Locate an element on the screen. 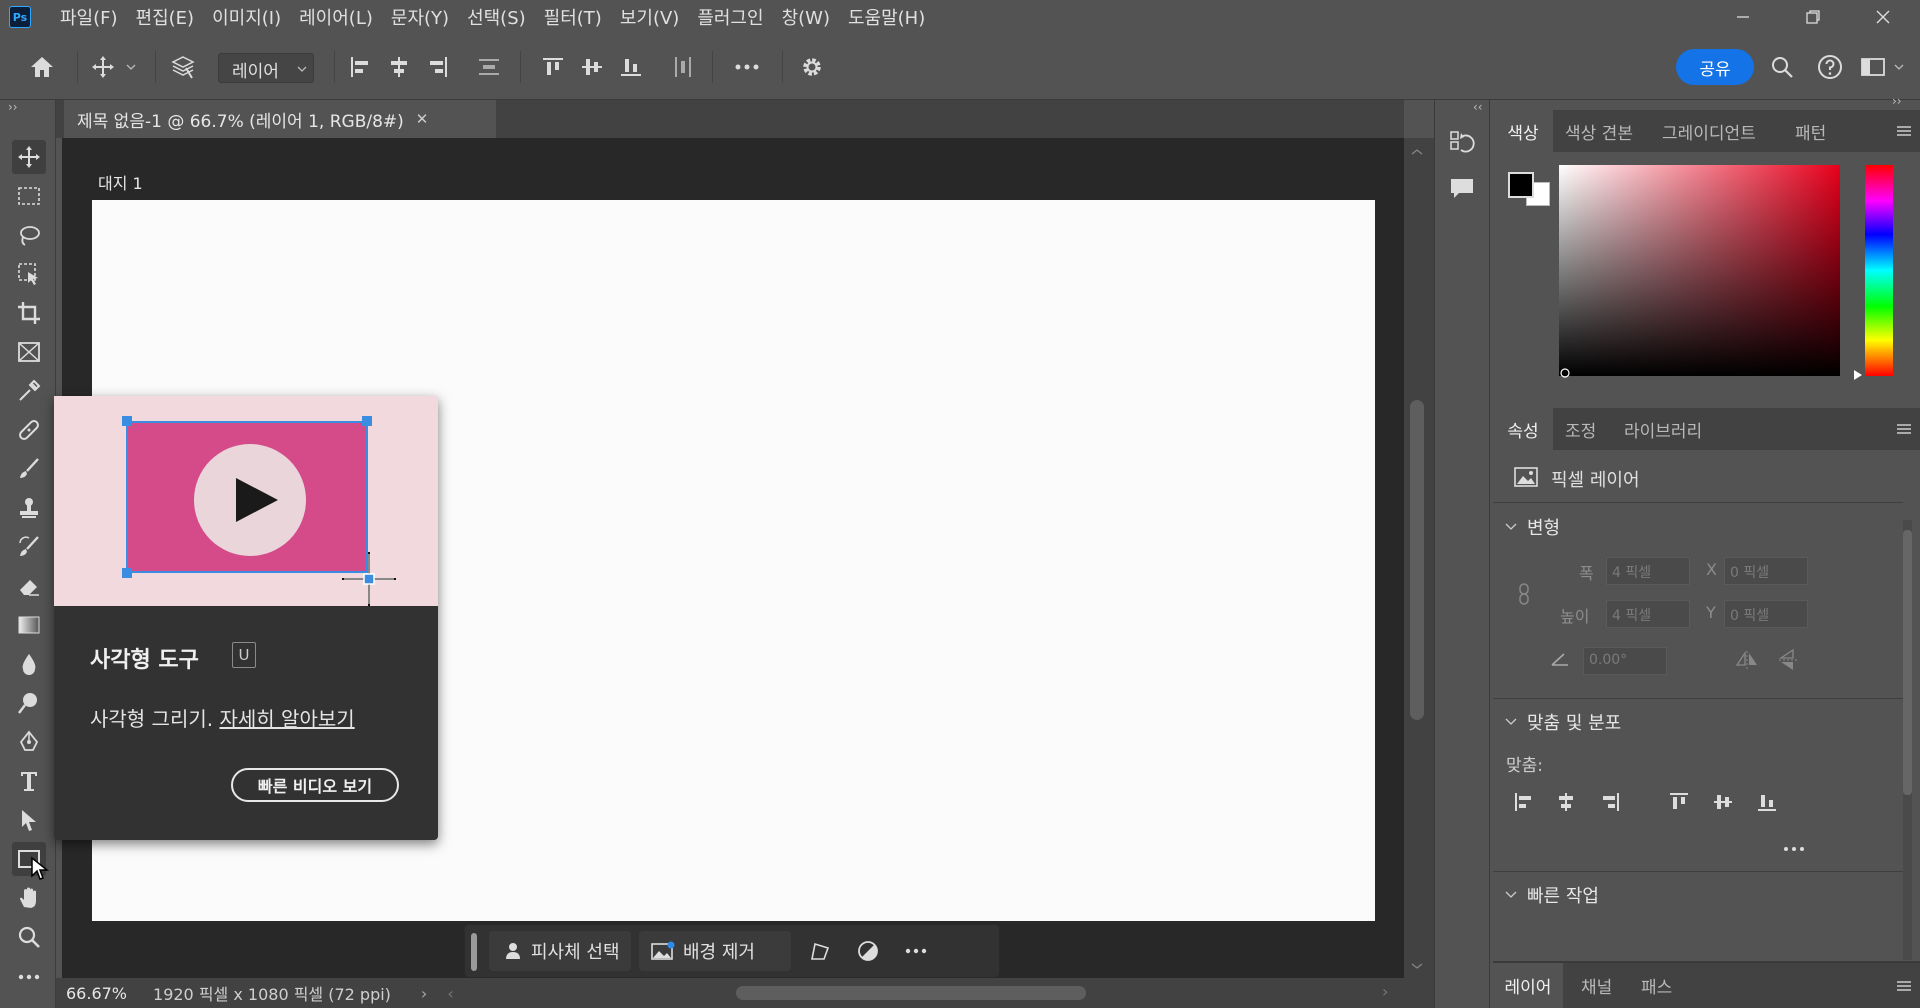 This screenshot has width=1920, height=1008. menu-file: 파일(F) is located at coordinates (89, 17).